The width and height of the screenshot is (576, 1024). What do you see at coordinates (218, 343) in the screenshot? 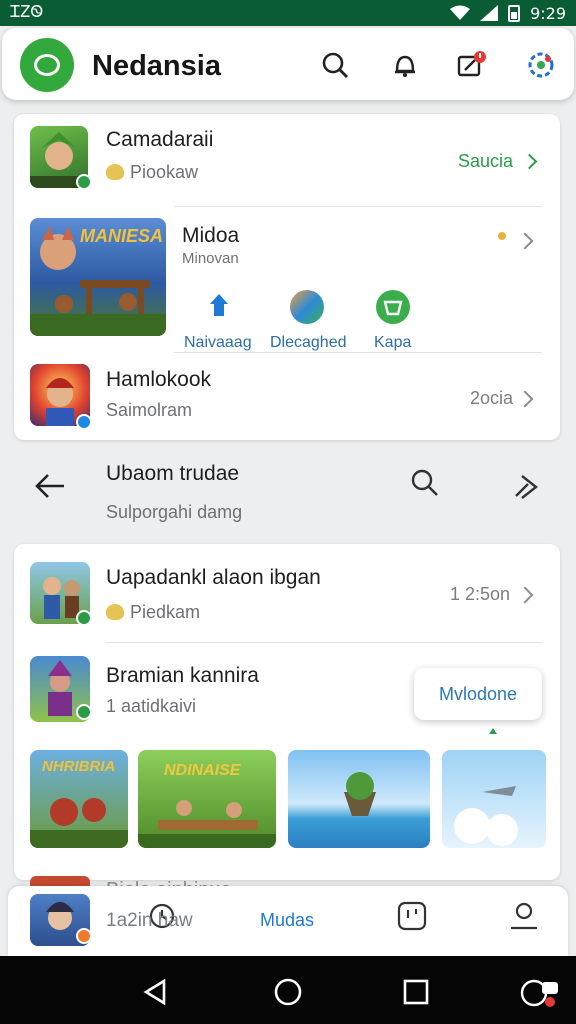
I see `action-label-navigate: Naivaaag` at bounding box center [218, 343].